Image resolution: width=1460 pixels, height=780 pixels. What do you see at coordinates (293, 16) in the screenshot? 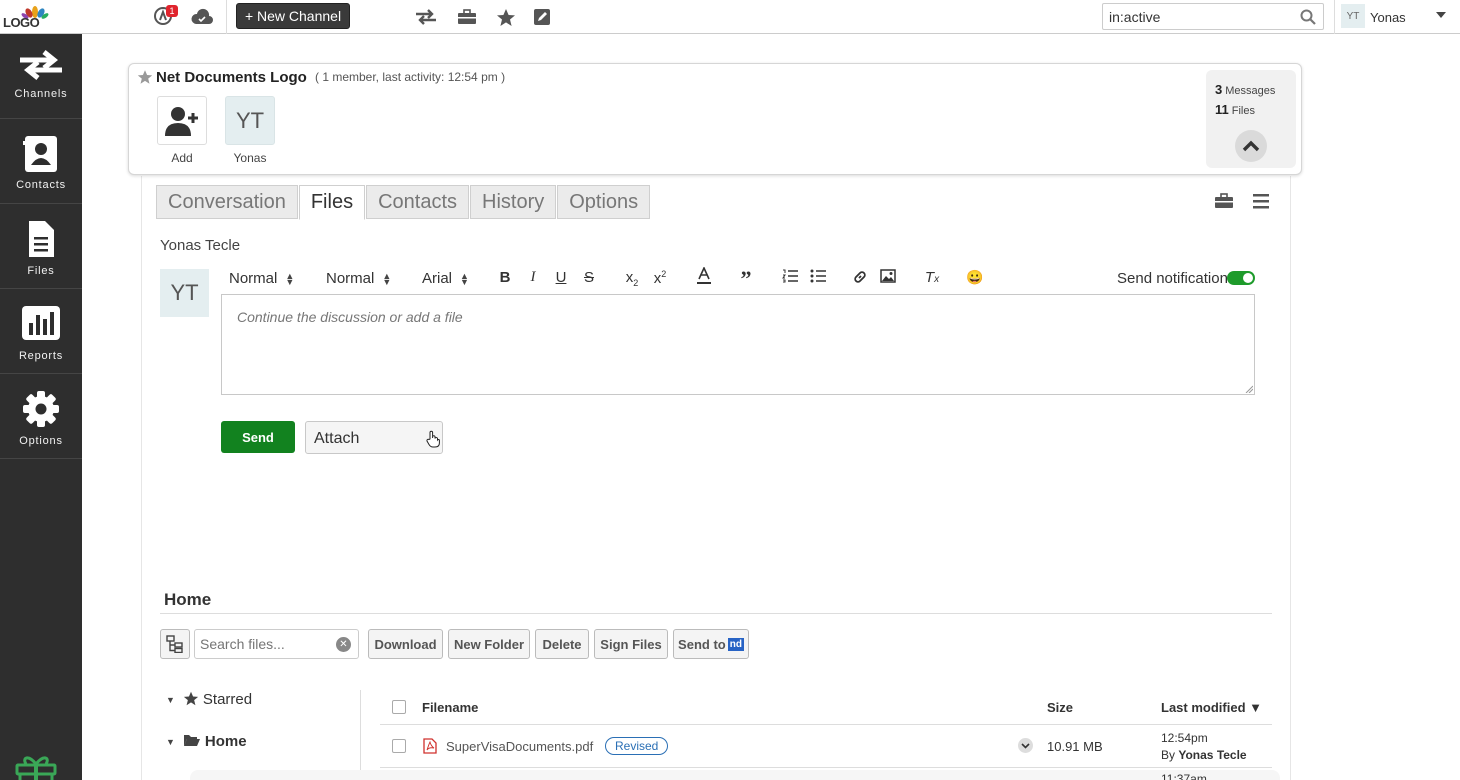
I see `new-channel-button: + New Channel` at bounding box center [293, 16].